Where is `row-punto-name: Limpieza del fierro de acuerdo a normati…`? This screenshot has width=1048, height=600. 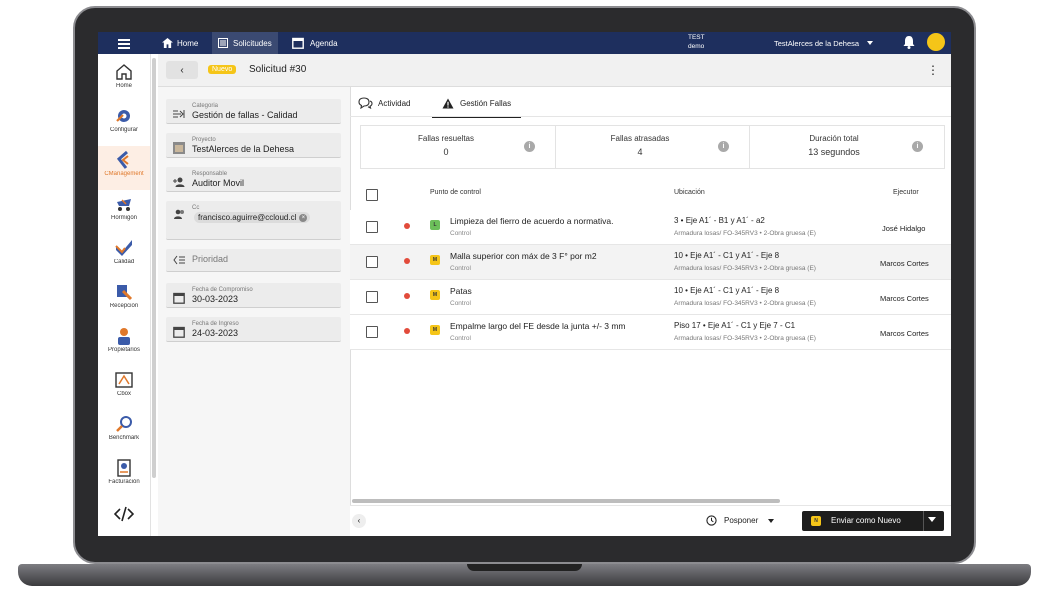 row-punto-name: Limpieza del fierro de acuerdo a normati… is located at coordinates (532, 221).